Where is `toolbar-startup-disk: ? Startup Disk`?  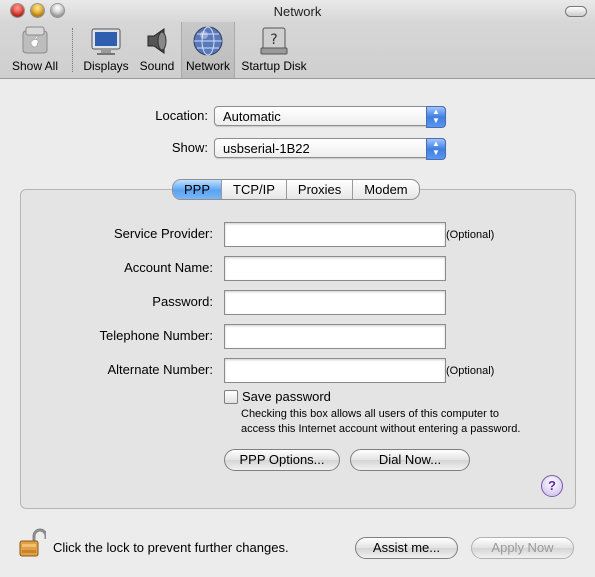 toolbar-startup-disk: ? Startup Disk is located at coordinates (274, 50).